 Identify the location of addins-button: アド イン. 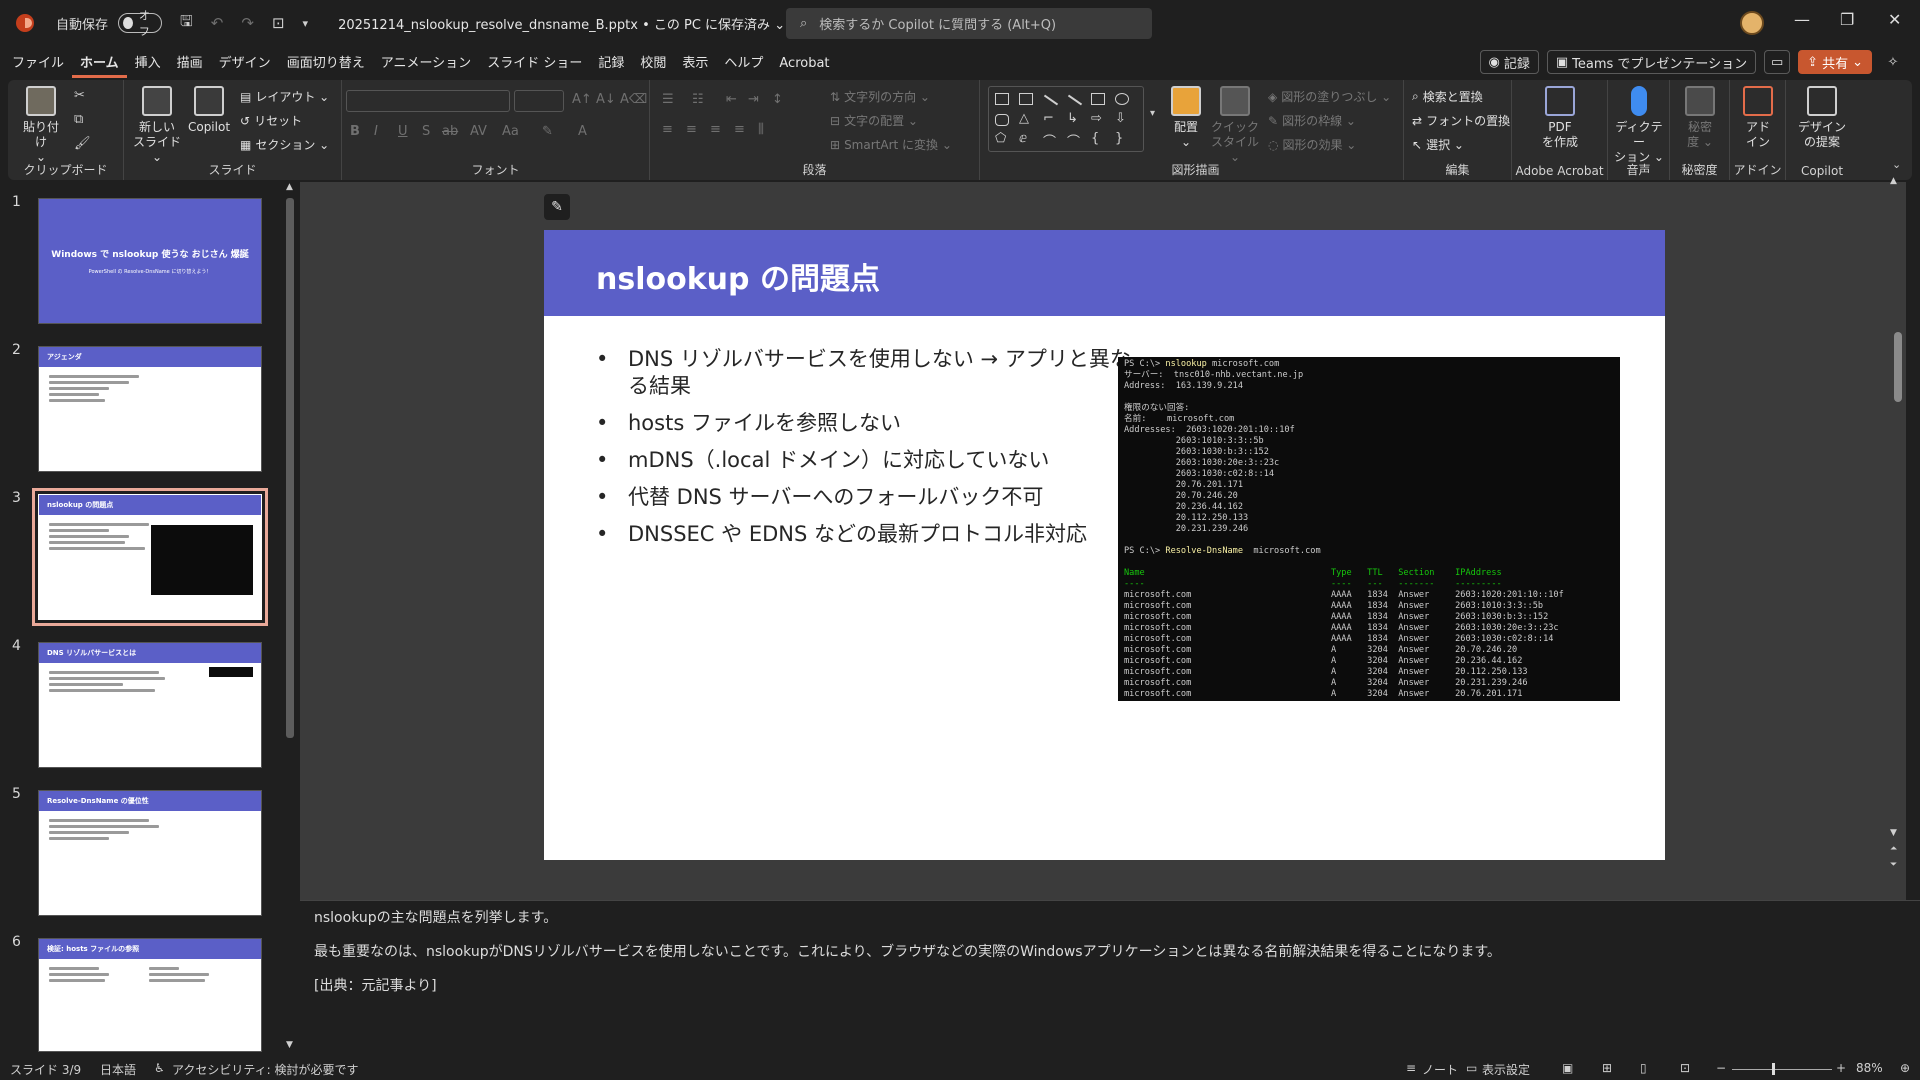
(1758, 118).